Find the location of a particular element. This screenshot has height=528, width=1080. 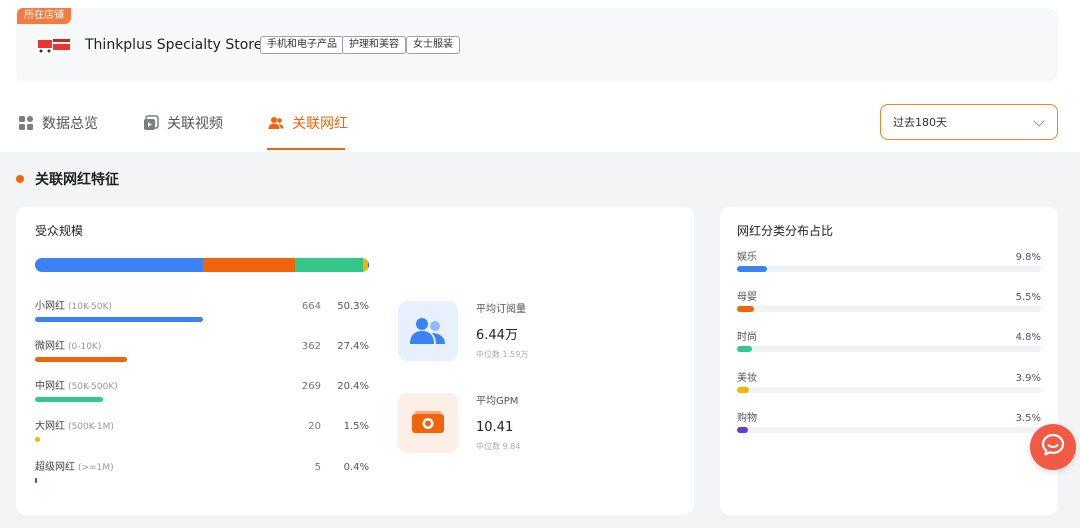

tier-range: (0-10K) is located at coordinates (85, 347).